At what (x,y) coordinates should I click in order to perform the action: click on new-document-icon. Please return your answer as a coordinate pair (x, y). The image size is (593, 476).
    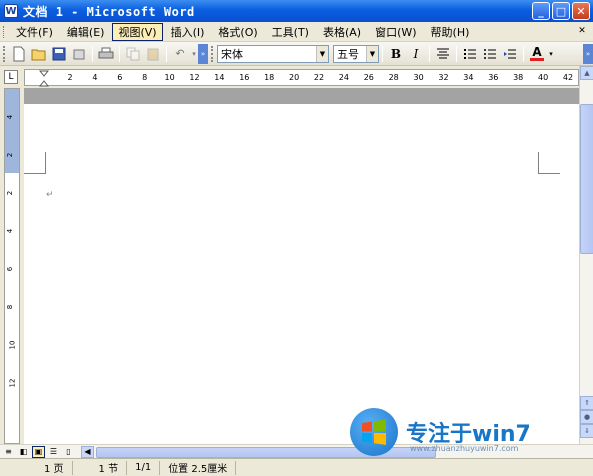
    Looking at the image, I should click on (19, 54).